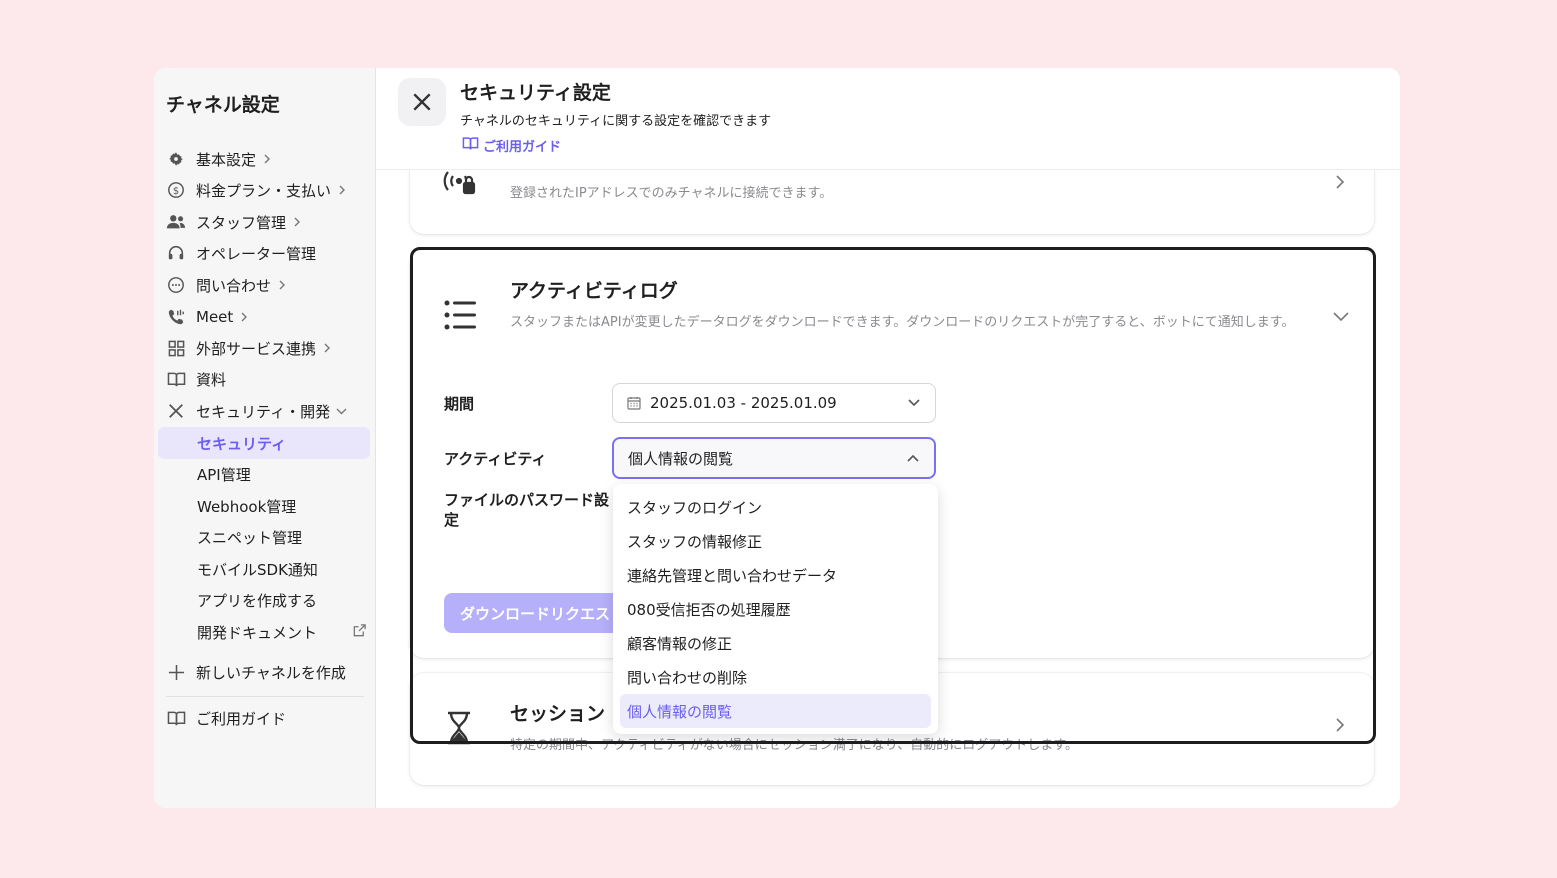 The height and width of the screenshot is (878, 1557). Describe the element at coordinates (774, 458) in the screenshot. I see `activity-select: 個人情報の閲覧` at that location.